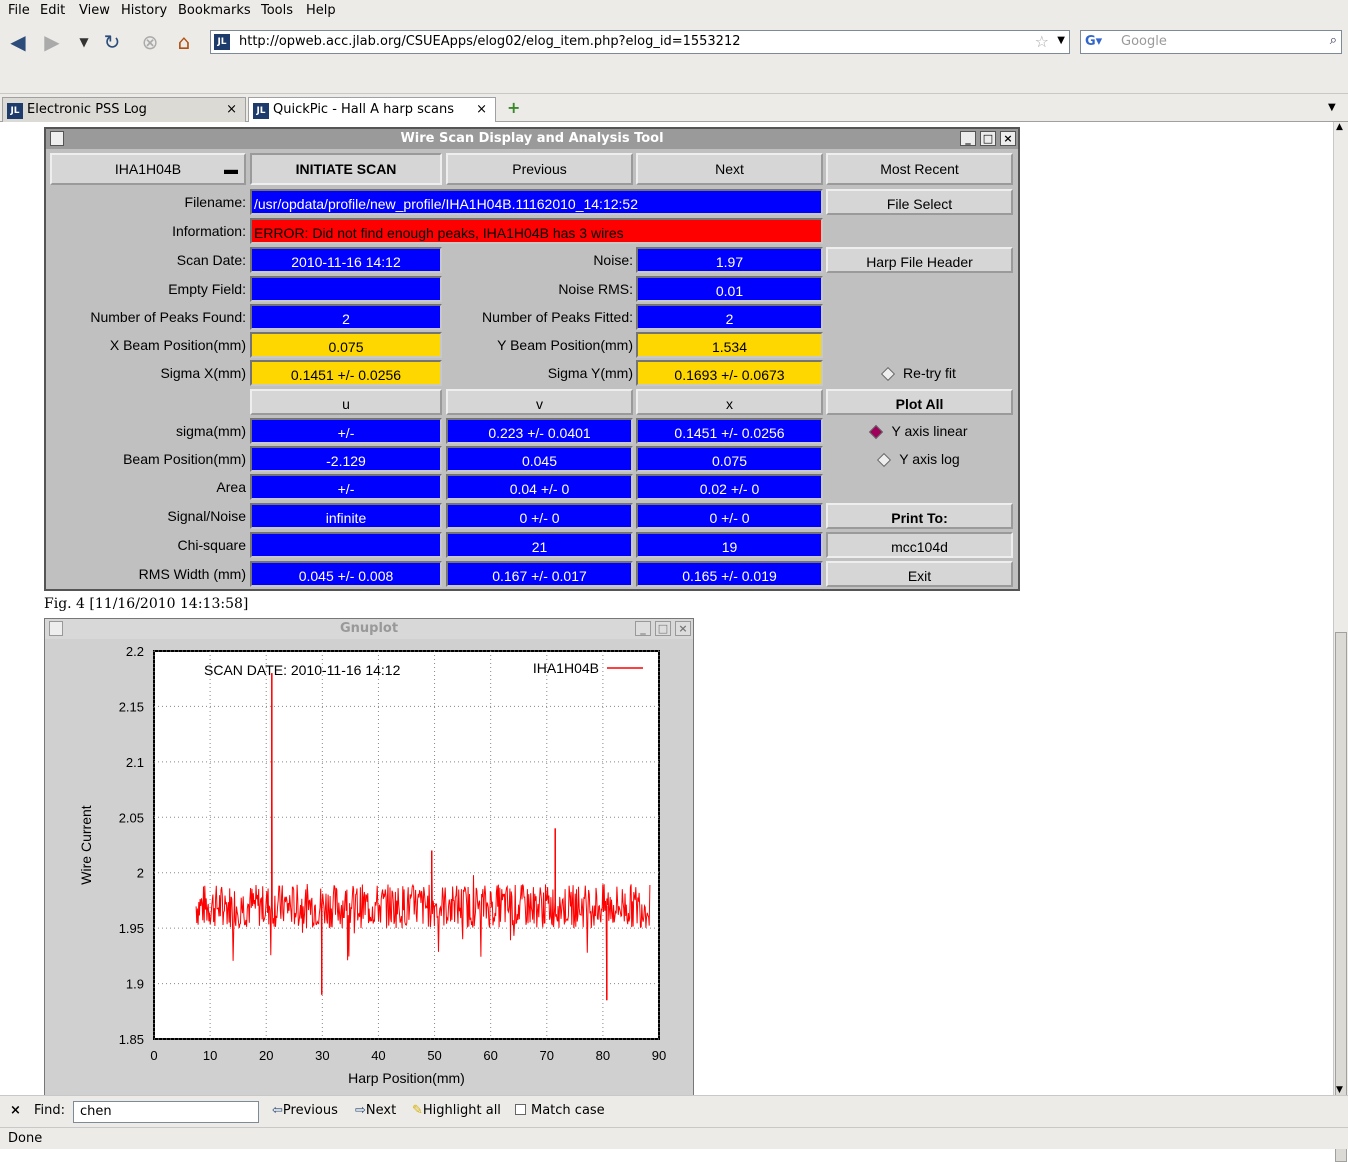 The height and width of the screenshot is (1162, 1348). Describe the element at coordinates (1339, 1090) in the screenshot. I see `scroll-down-icon: ▼` at that location.